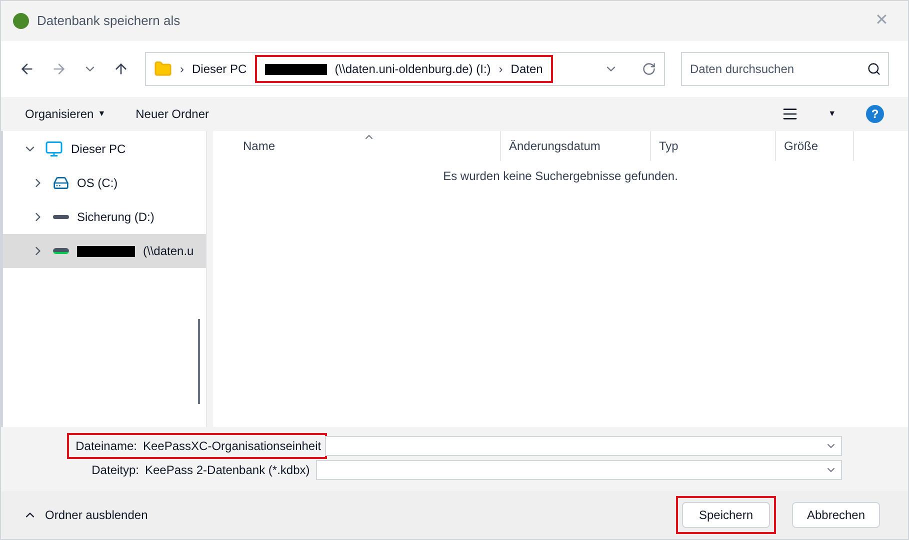  I want to click on dialog-button: Speichern, so click(726, 515).